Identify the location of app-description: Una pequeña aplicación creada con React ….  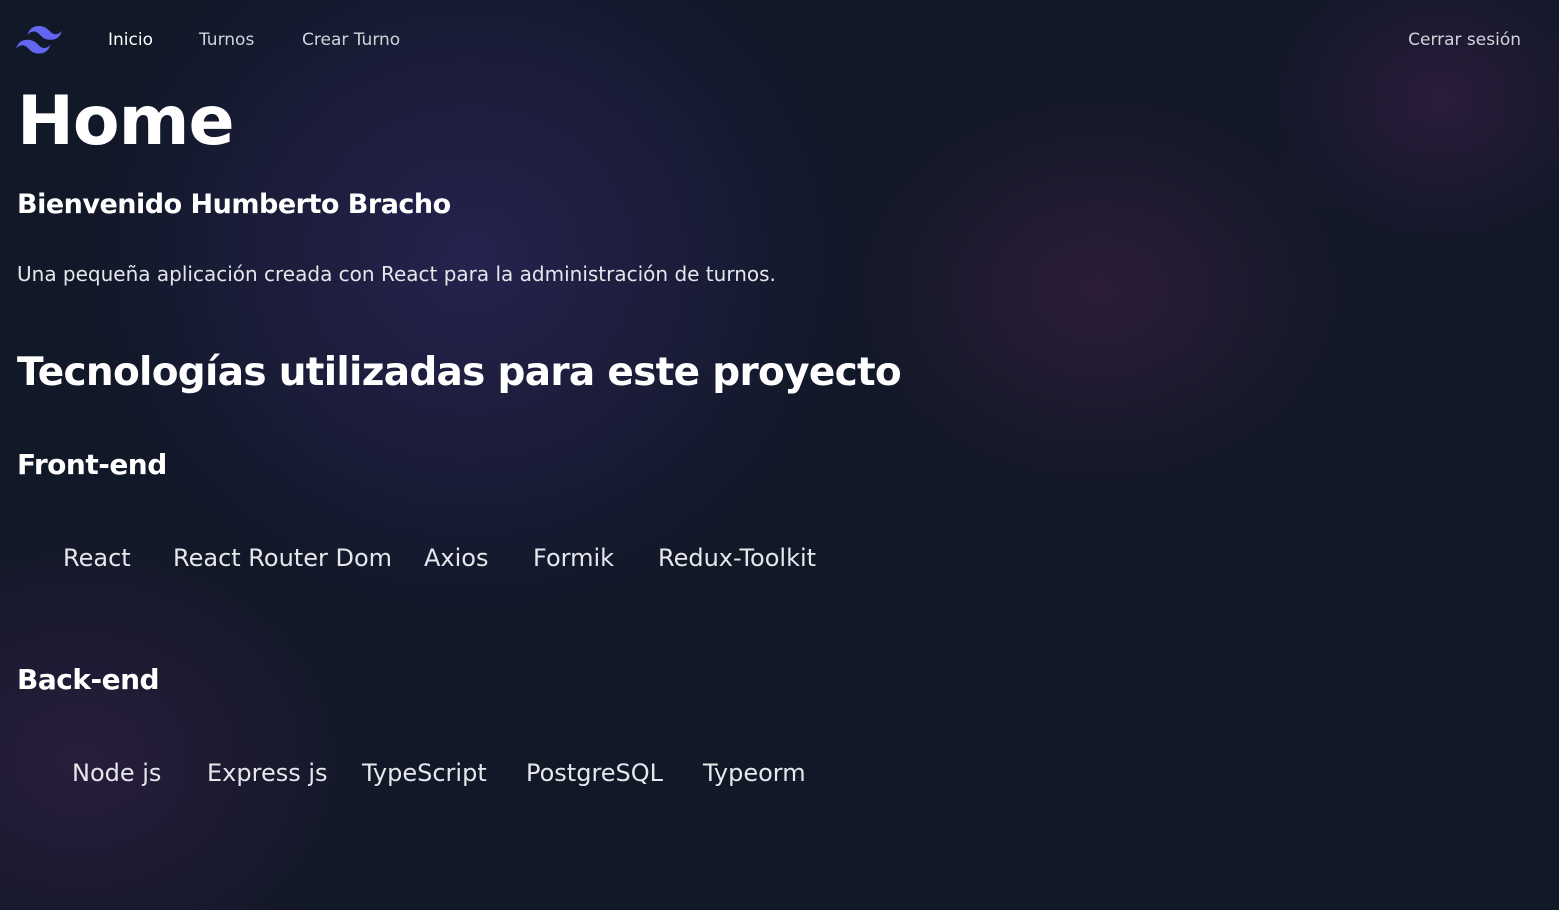
(396, 274).